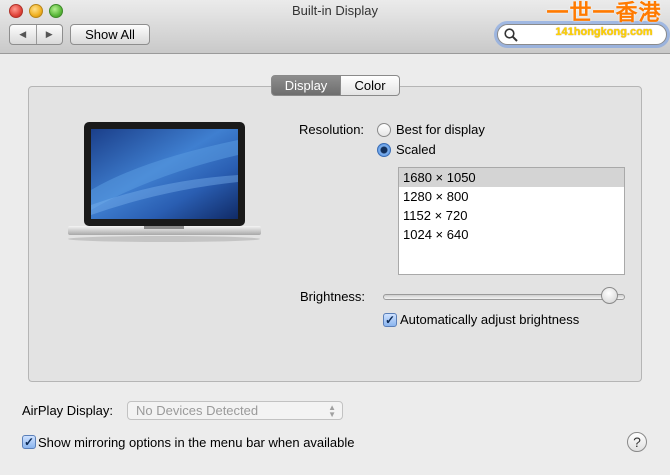 This screenshot has width=670, height=475. Describe the element at coordinates (332, 129) in the screenshot. I see `resolution-label: Resolution:` at that location.